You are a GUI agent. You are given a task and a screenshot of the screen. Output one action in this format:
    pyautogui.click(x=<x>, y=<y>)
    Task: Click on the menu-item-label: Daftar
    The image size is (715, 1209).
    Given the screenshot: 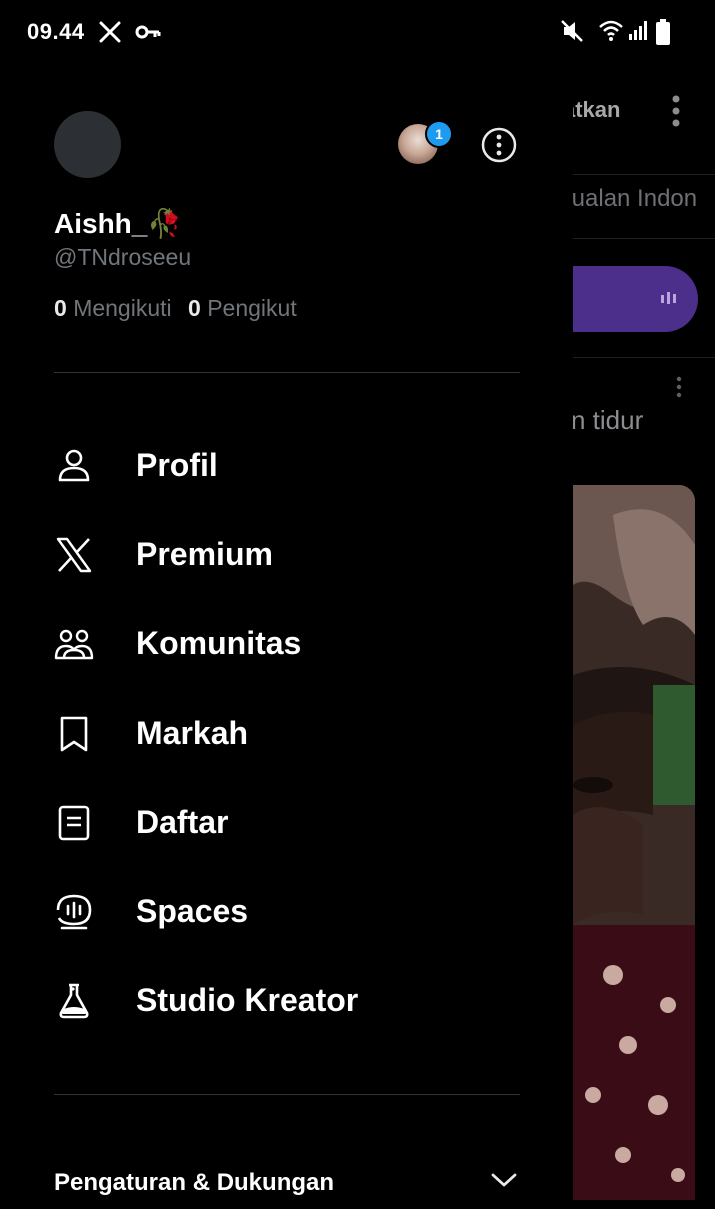 What is the action you would take?
    pyautogui.click(x=182, y=822)
    